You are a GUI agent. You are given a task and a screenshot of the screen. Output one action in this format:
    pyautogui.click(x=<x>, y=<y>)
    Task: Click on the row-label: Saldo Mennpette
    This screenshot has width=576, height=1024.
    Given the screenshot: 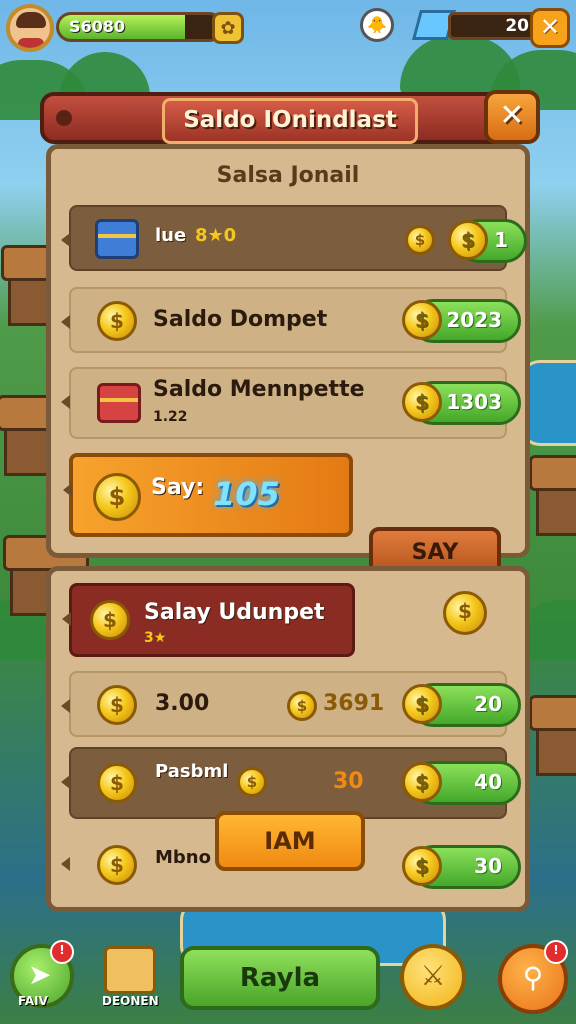 What is the action you would take?
    pyautogui.click(x=259, y=389)
    